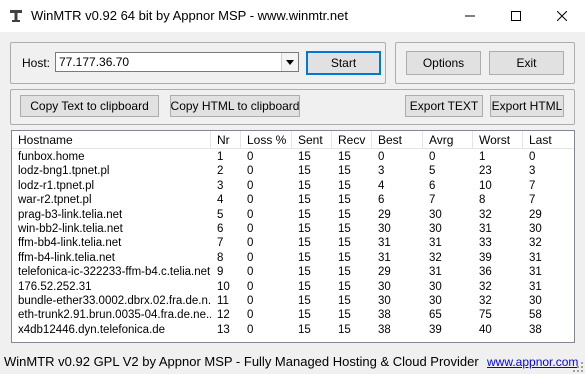 Image resolution: width=585 pixels, height=374 pixels. Describe the element at coordinates (293, 200) in the screenshot. I see `table-row: war-r2.tpnet.pl 4 0 15 15 6 7 8 7` at that location.